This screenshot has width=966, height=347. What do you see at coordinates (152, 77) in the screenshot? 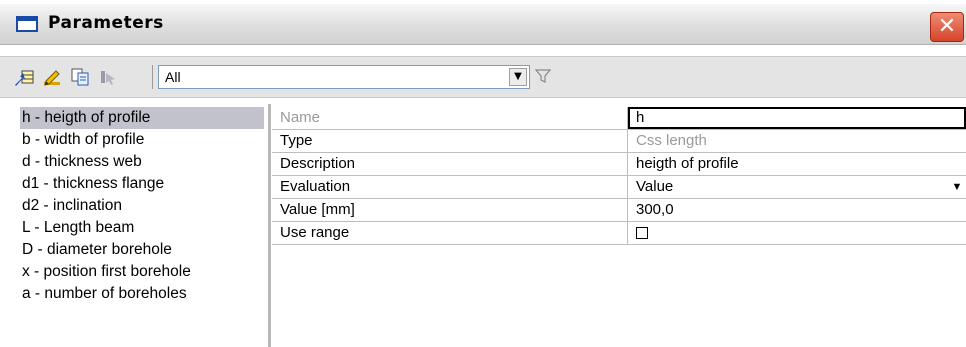
I see `toolbar-separator` at bounding box center [152, 77].